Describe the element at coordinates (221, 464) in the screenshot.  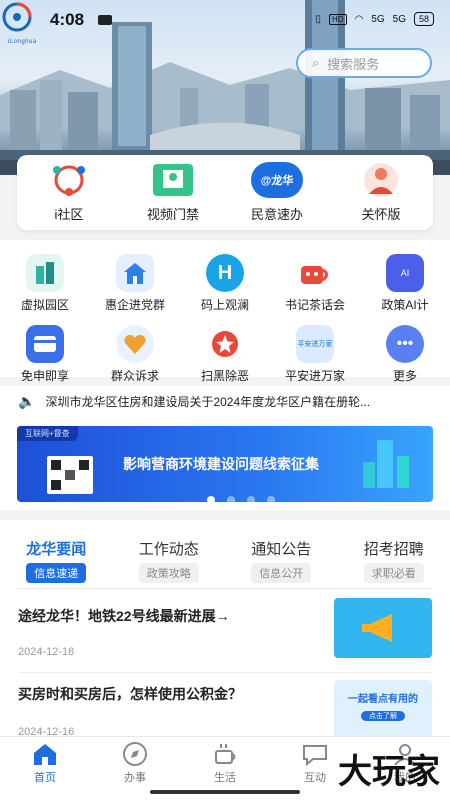
I see `banner-title: 影响营商环境建设问题线索征集` at that location.